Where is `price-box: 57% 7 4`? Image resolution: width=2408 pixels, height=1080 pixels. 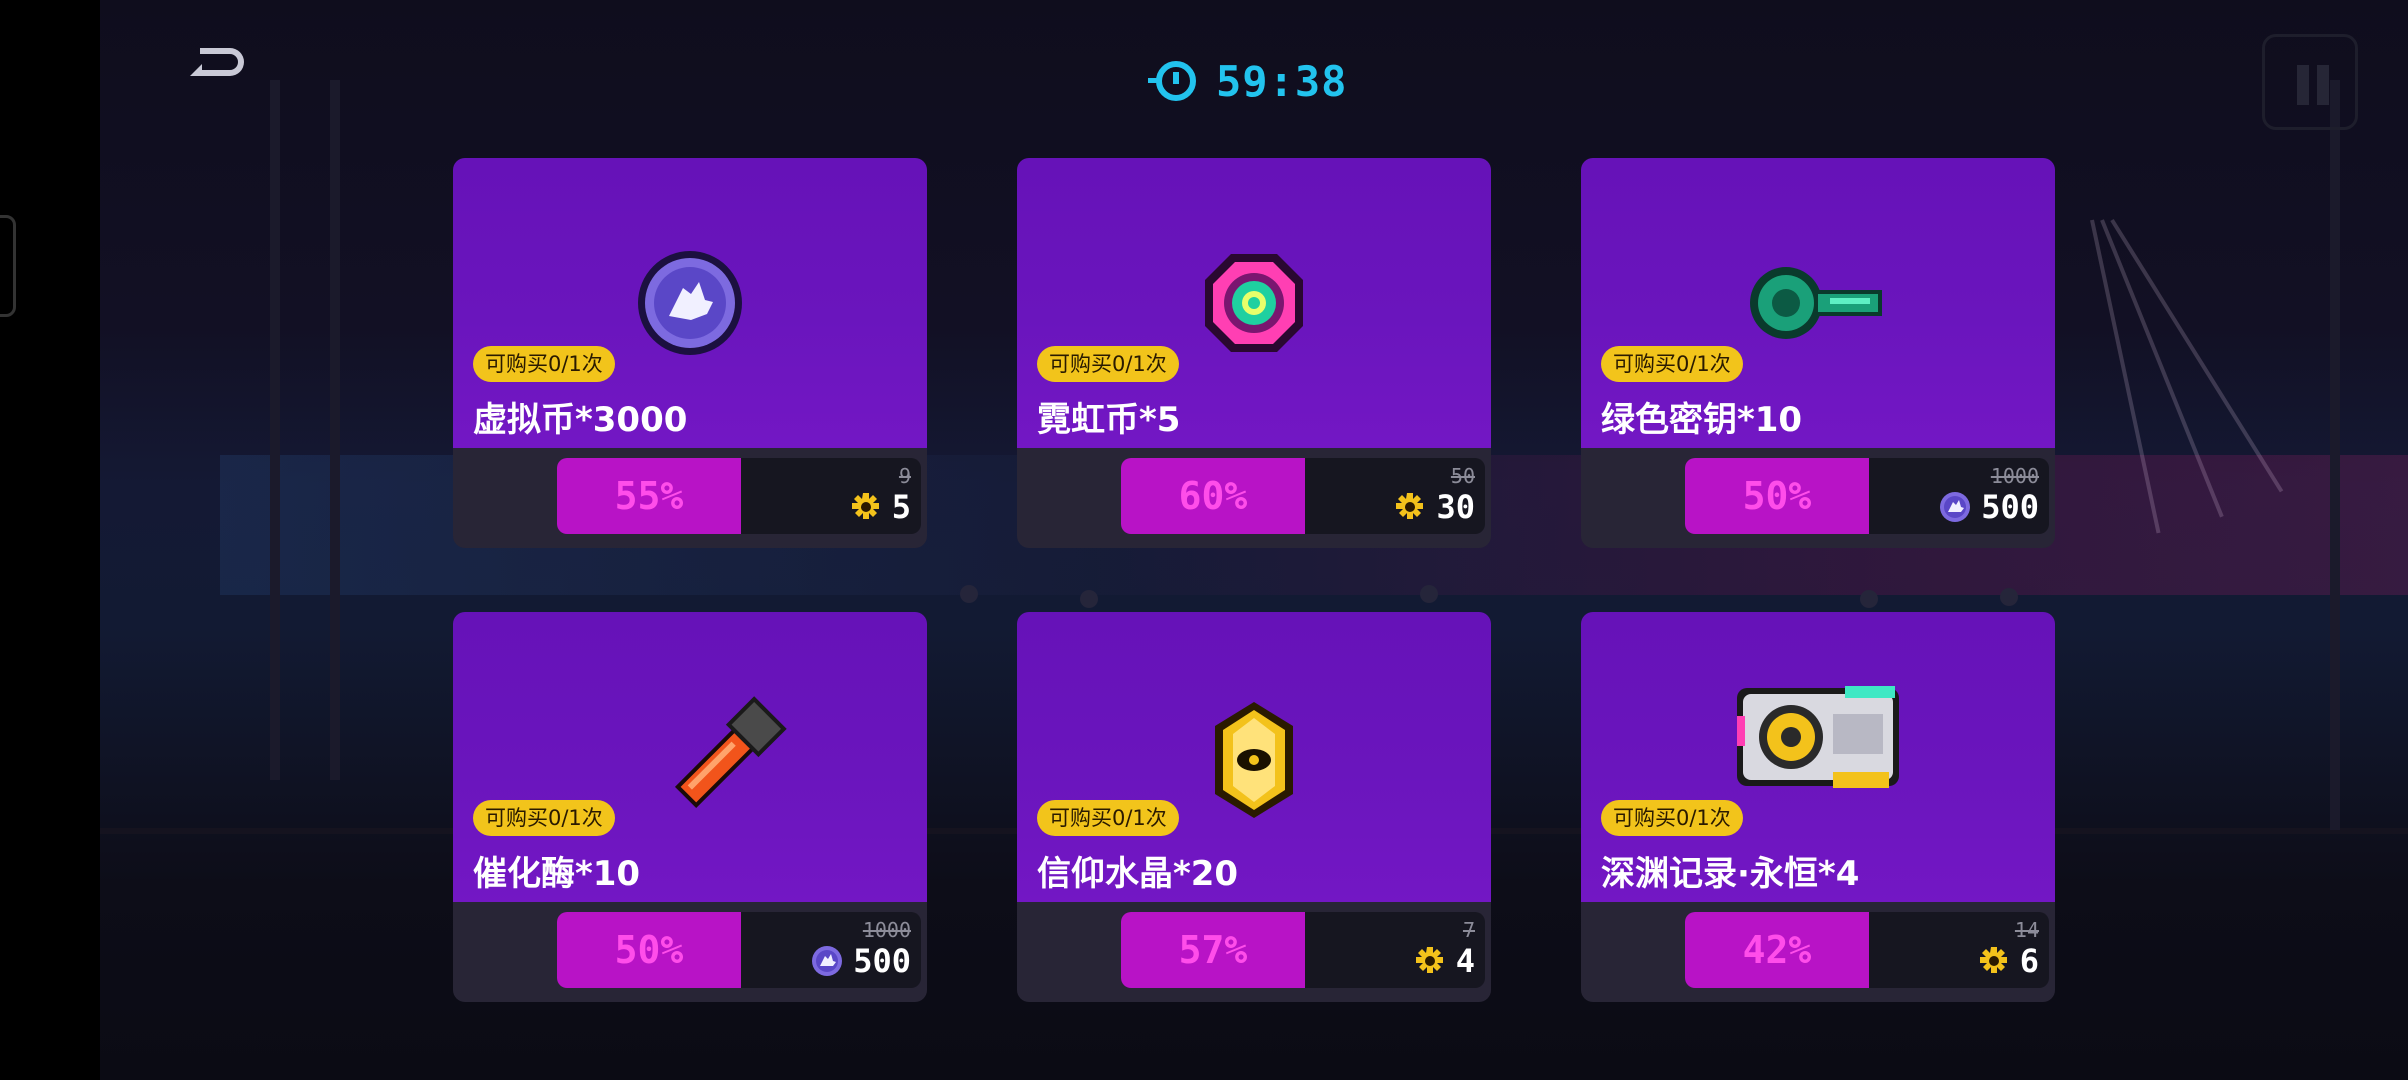
price-box: 57% 7 4 is located at coordinates (1303, 950).